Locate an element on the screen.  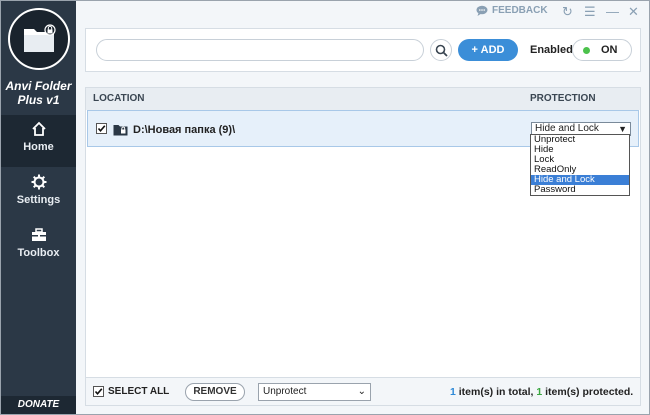
select-all-checkbox is located at coordinates (98, 391).